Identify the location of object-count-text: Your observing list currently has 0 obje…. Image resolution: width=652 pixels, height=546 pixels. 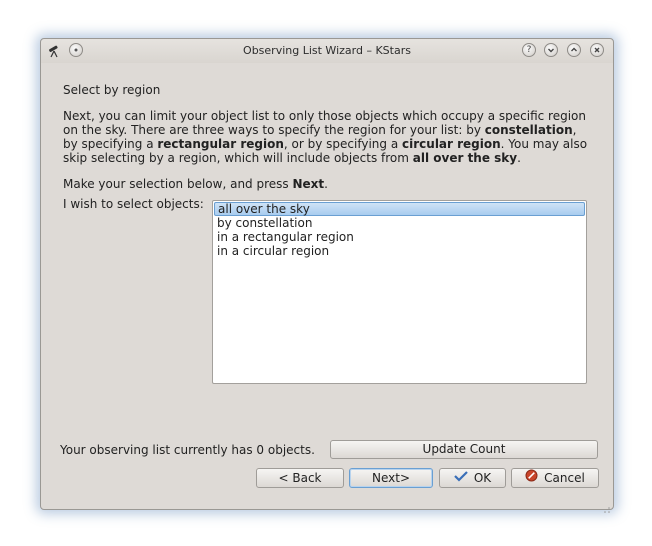
(187, 450).